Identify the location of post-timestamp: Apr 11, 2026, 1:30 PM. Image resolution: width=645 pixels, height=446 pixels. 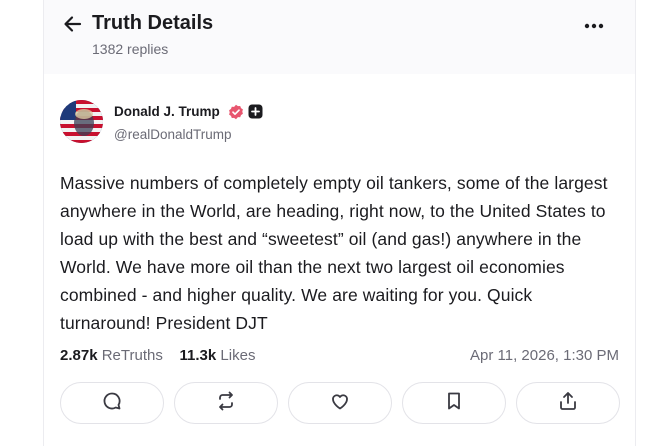
(544, 355).